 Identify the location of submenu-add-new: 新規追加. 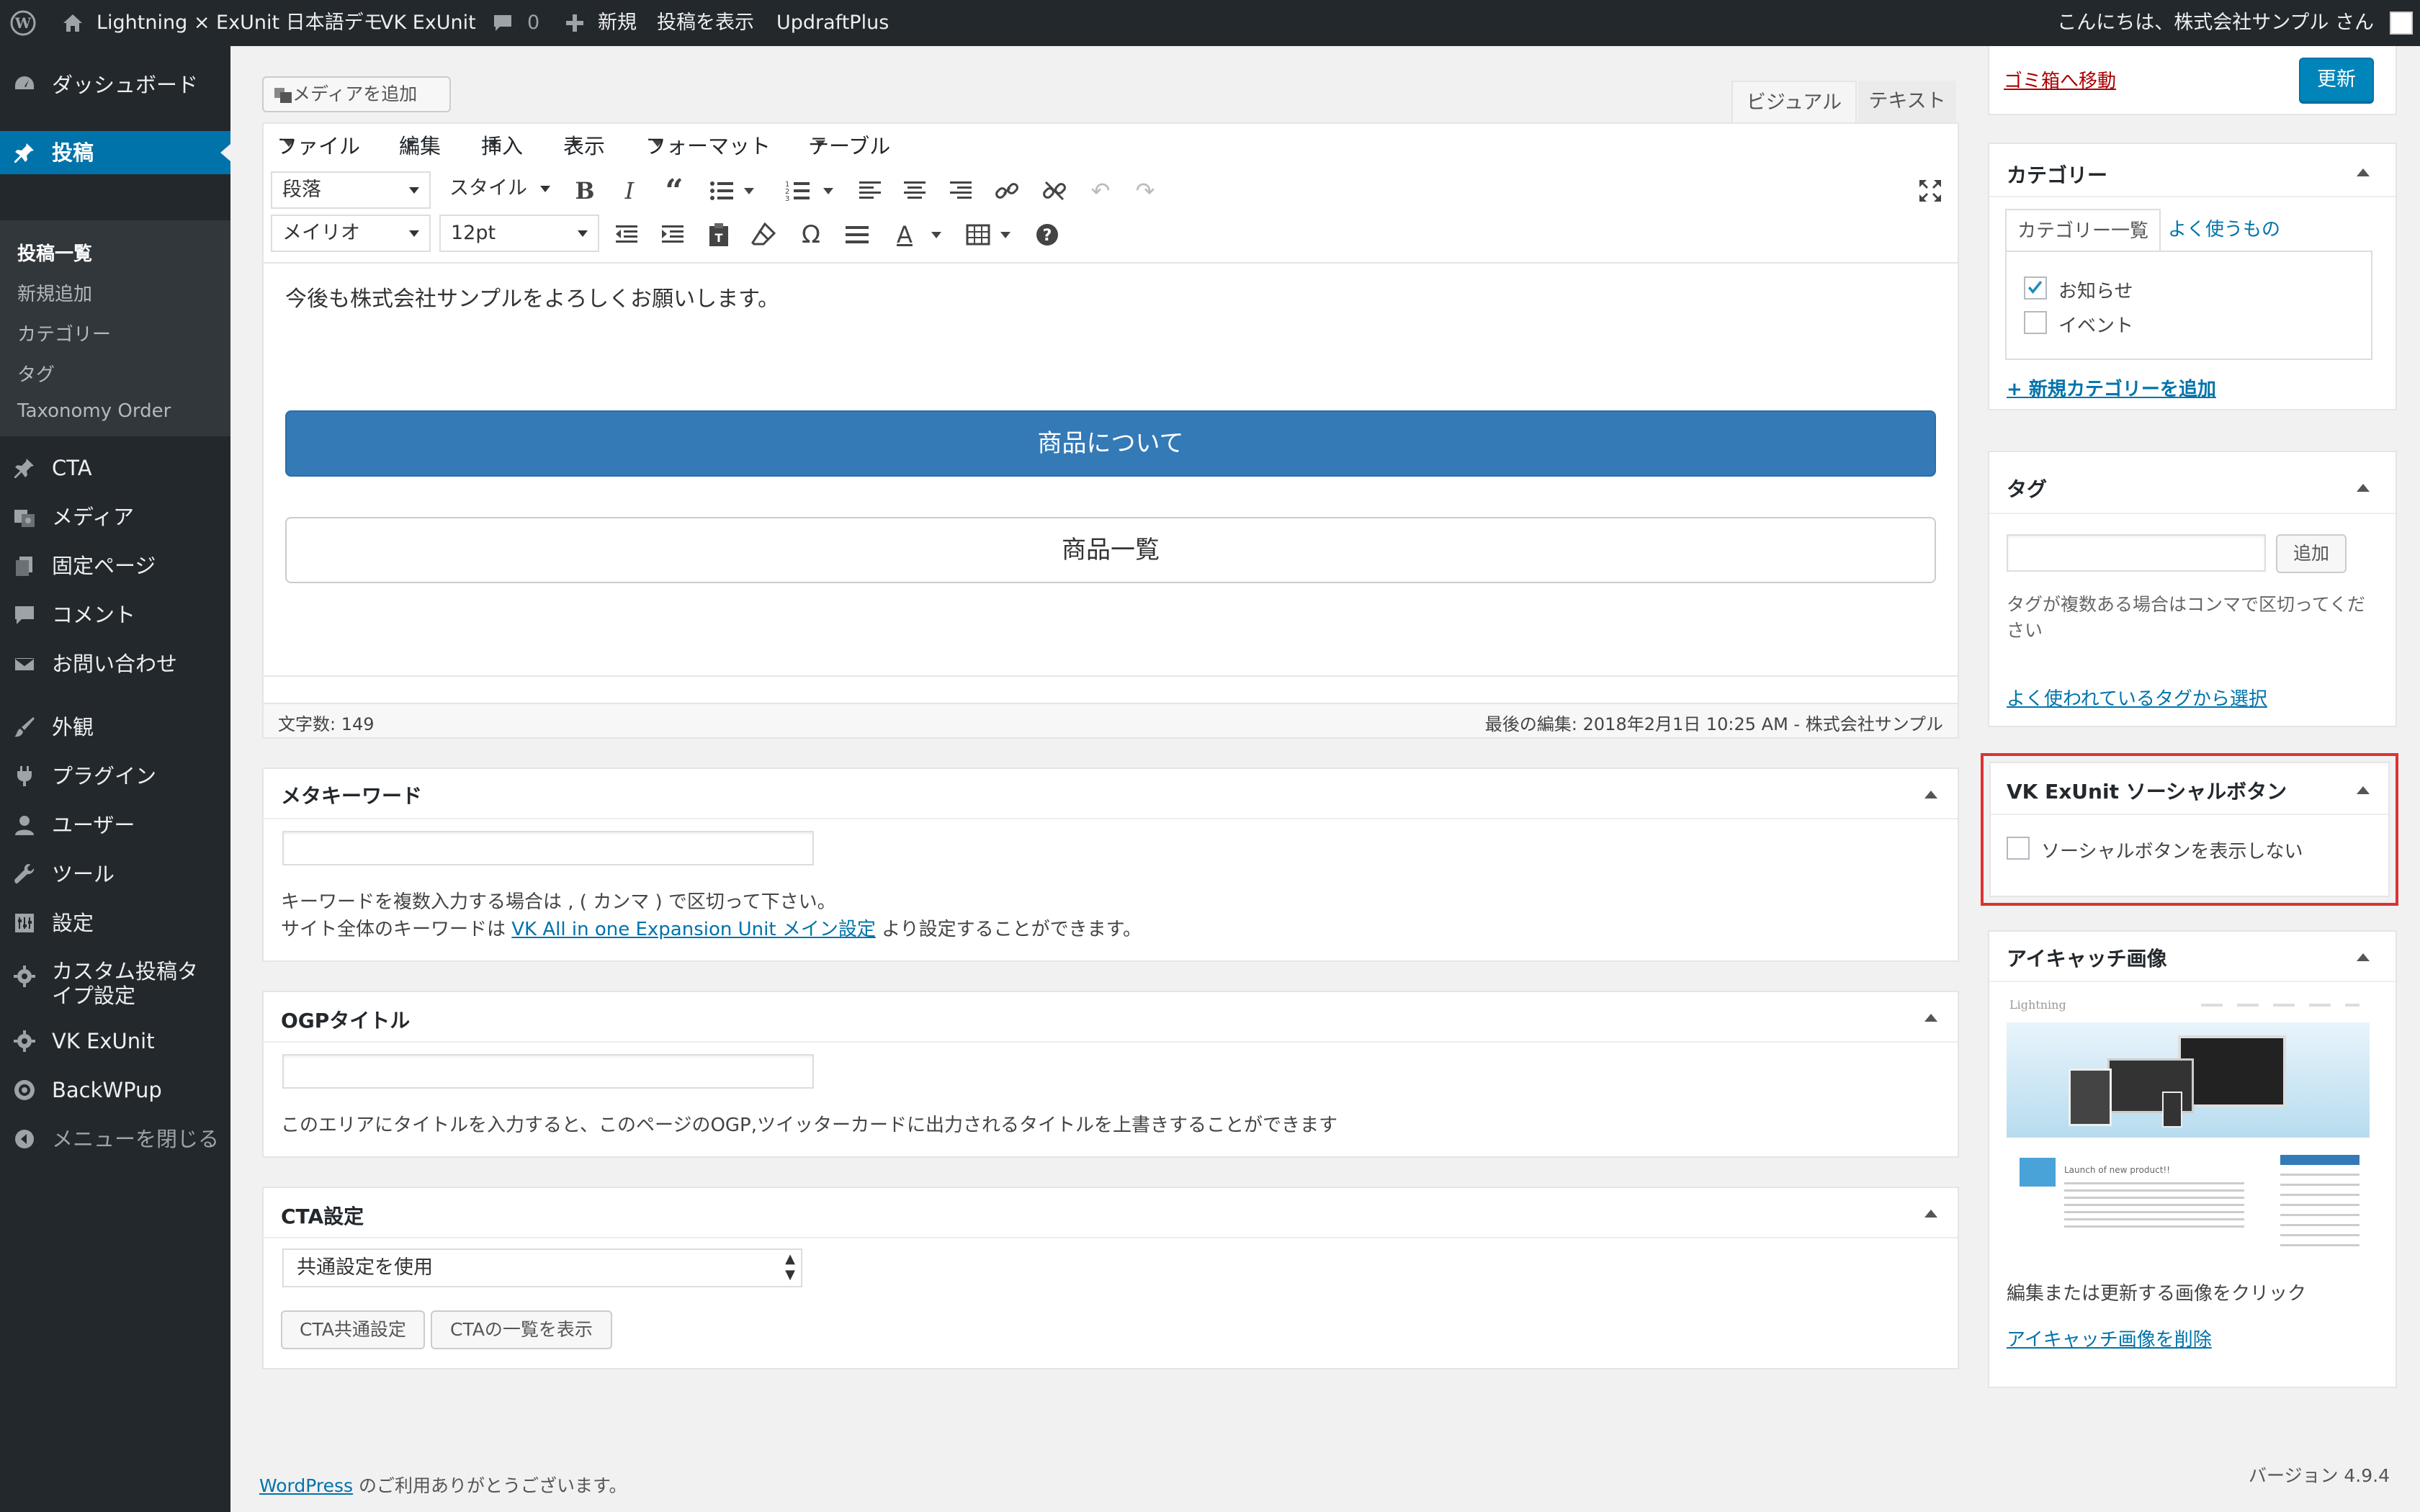
(54, 292).